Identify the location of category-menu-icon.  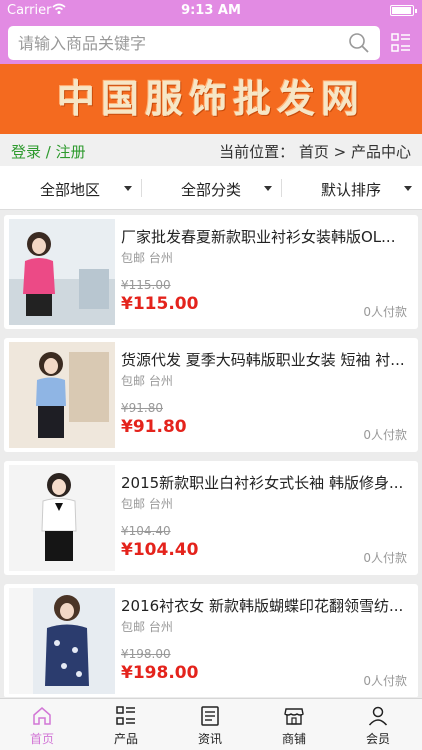
(401, 43).